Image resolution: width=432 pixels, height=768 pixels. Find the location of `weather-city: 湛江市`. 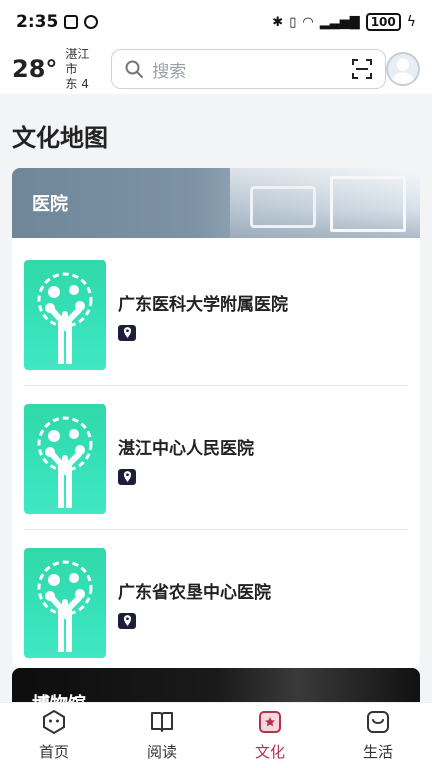

weather-city: 湛江市 is located at coordinates (77, 61).